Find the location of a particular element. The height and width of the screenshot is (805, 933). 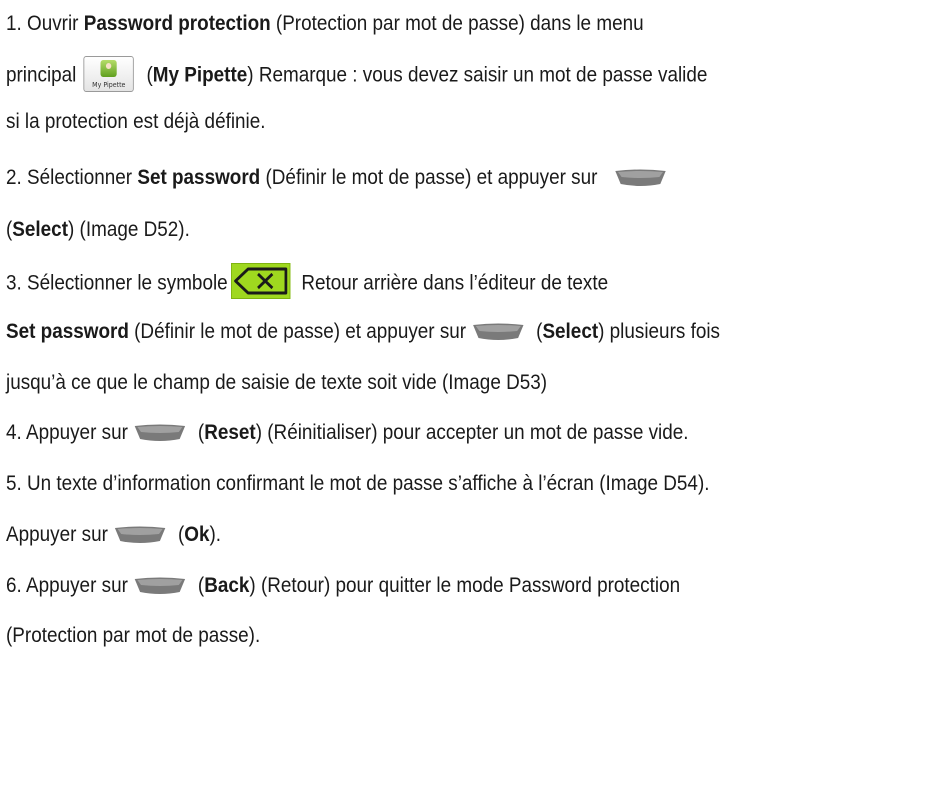

menu-name-password-protection: Password protection is located at coordinates (177, 23).